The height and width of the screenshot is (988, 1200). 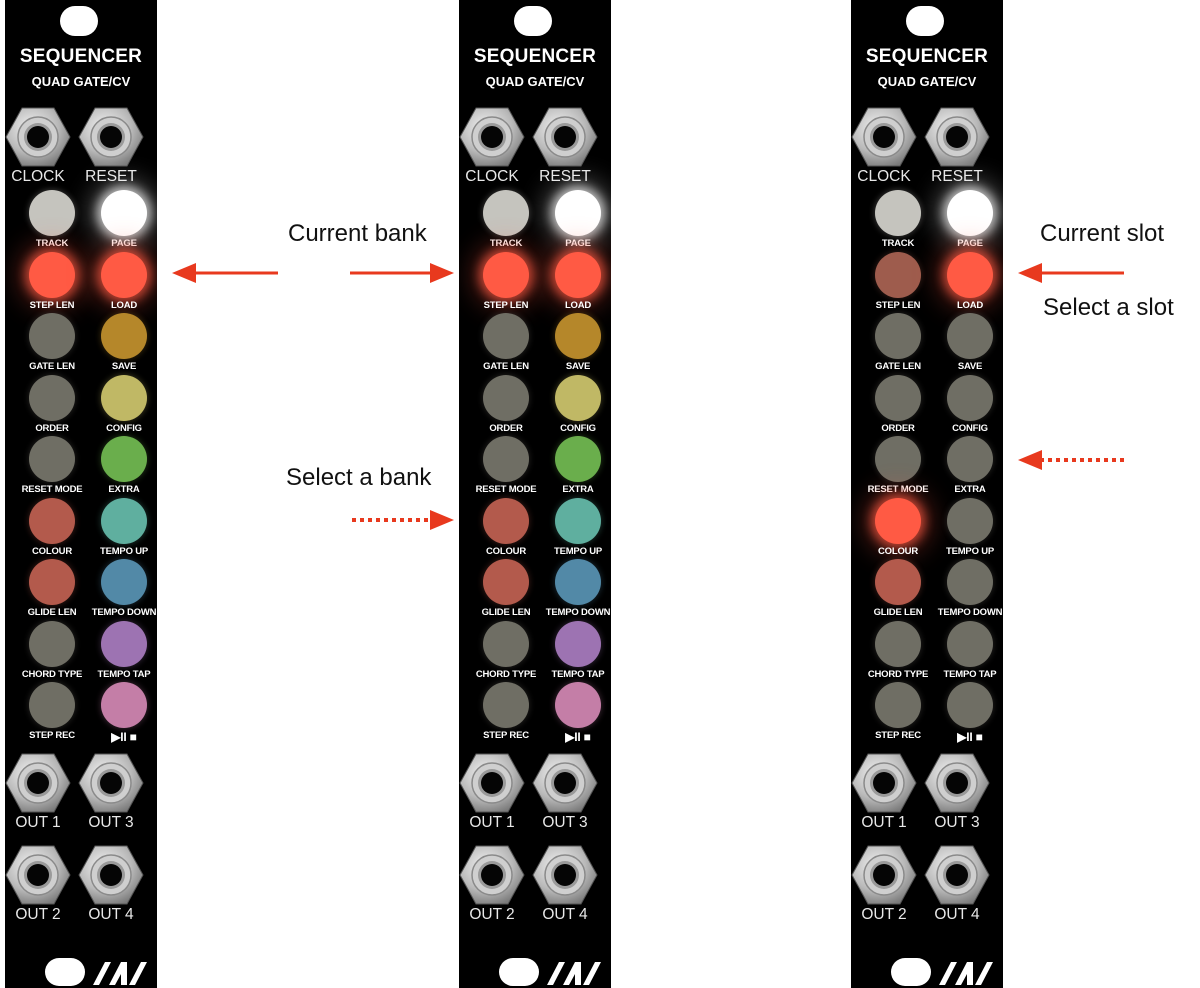 I want to click on track-label: TRACK, so click(x=506, y=243).